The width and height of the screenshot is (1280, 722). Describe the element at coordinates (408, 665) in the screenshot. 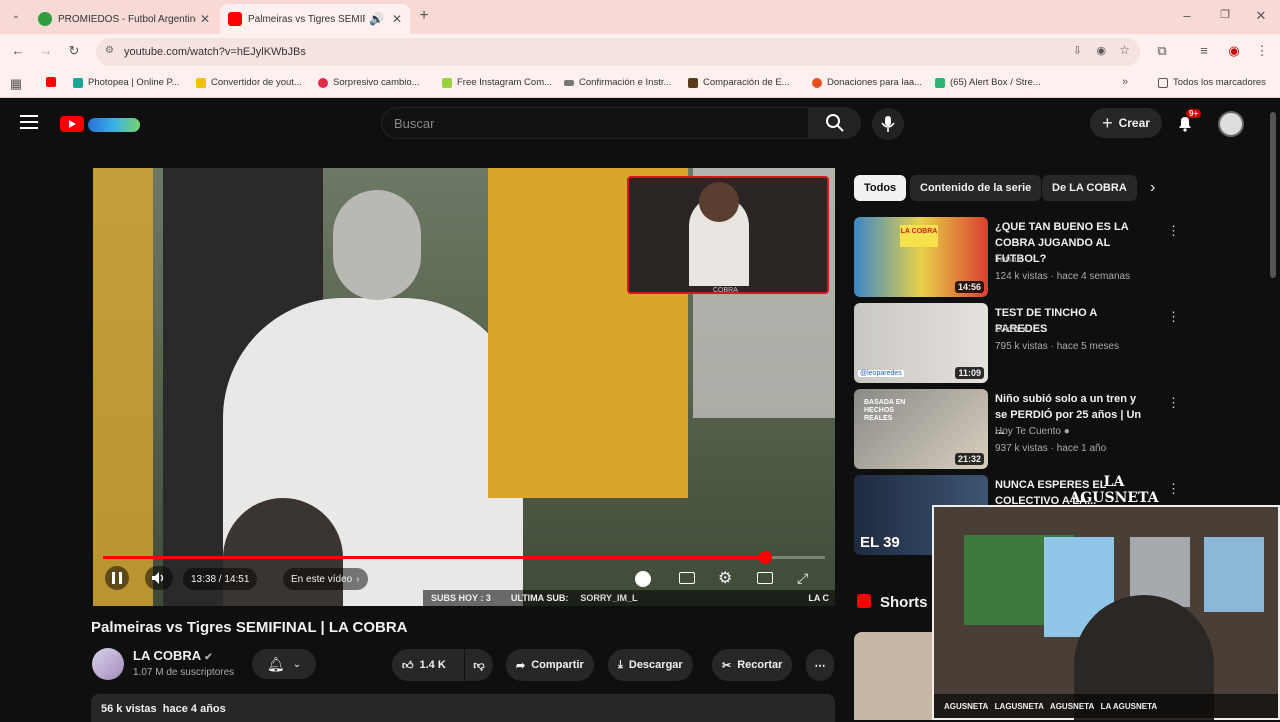

I see `thumbs-up-icon: 👍︎` at that location.